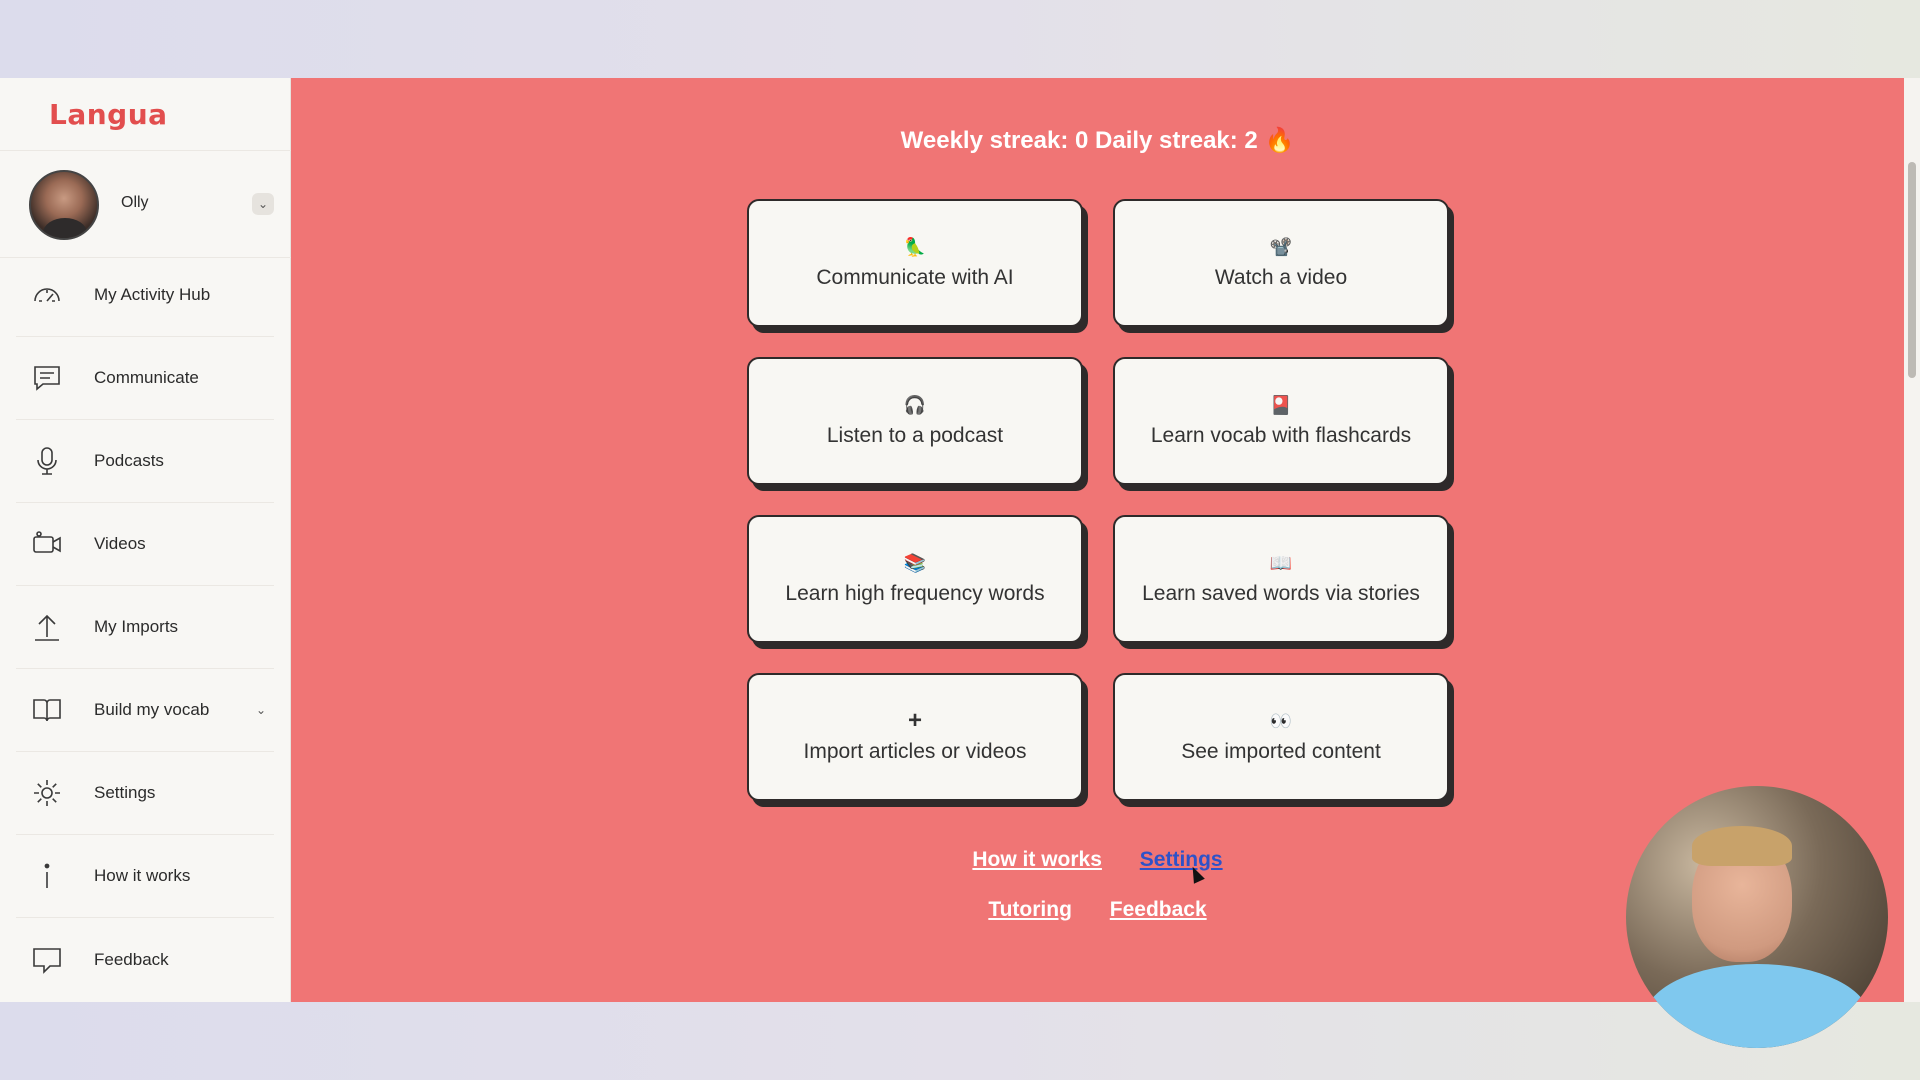  What do you see at coordinates (47, 960) in the screenshot?
I see `feedback-icon` at bounding box center [47, 960].